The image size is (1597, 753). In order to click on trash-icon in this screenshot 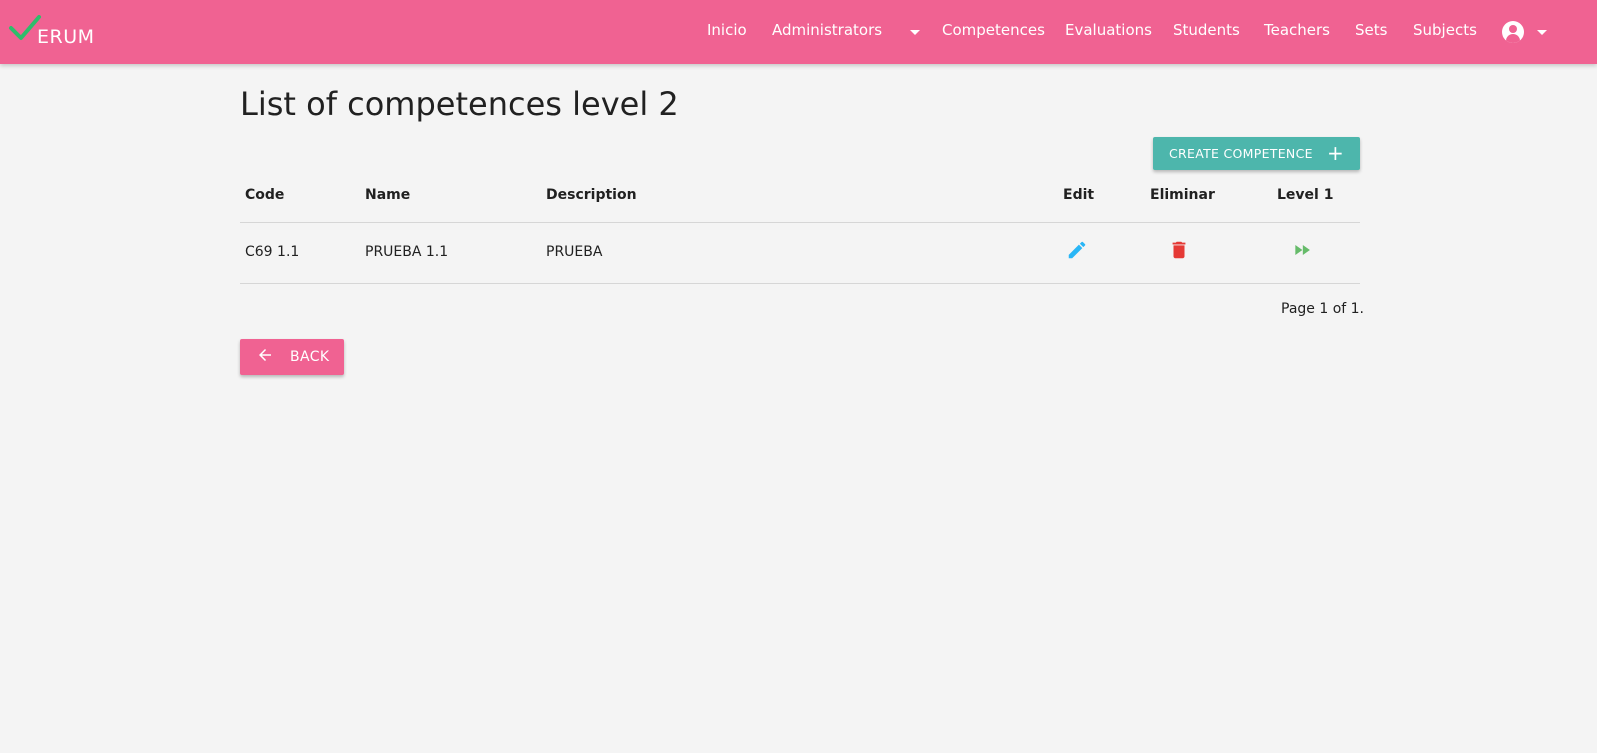, I will do `click(1179, 252)`.